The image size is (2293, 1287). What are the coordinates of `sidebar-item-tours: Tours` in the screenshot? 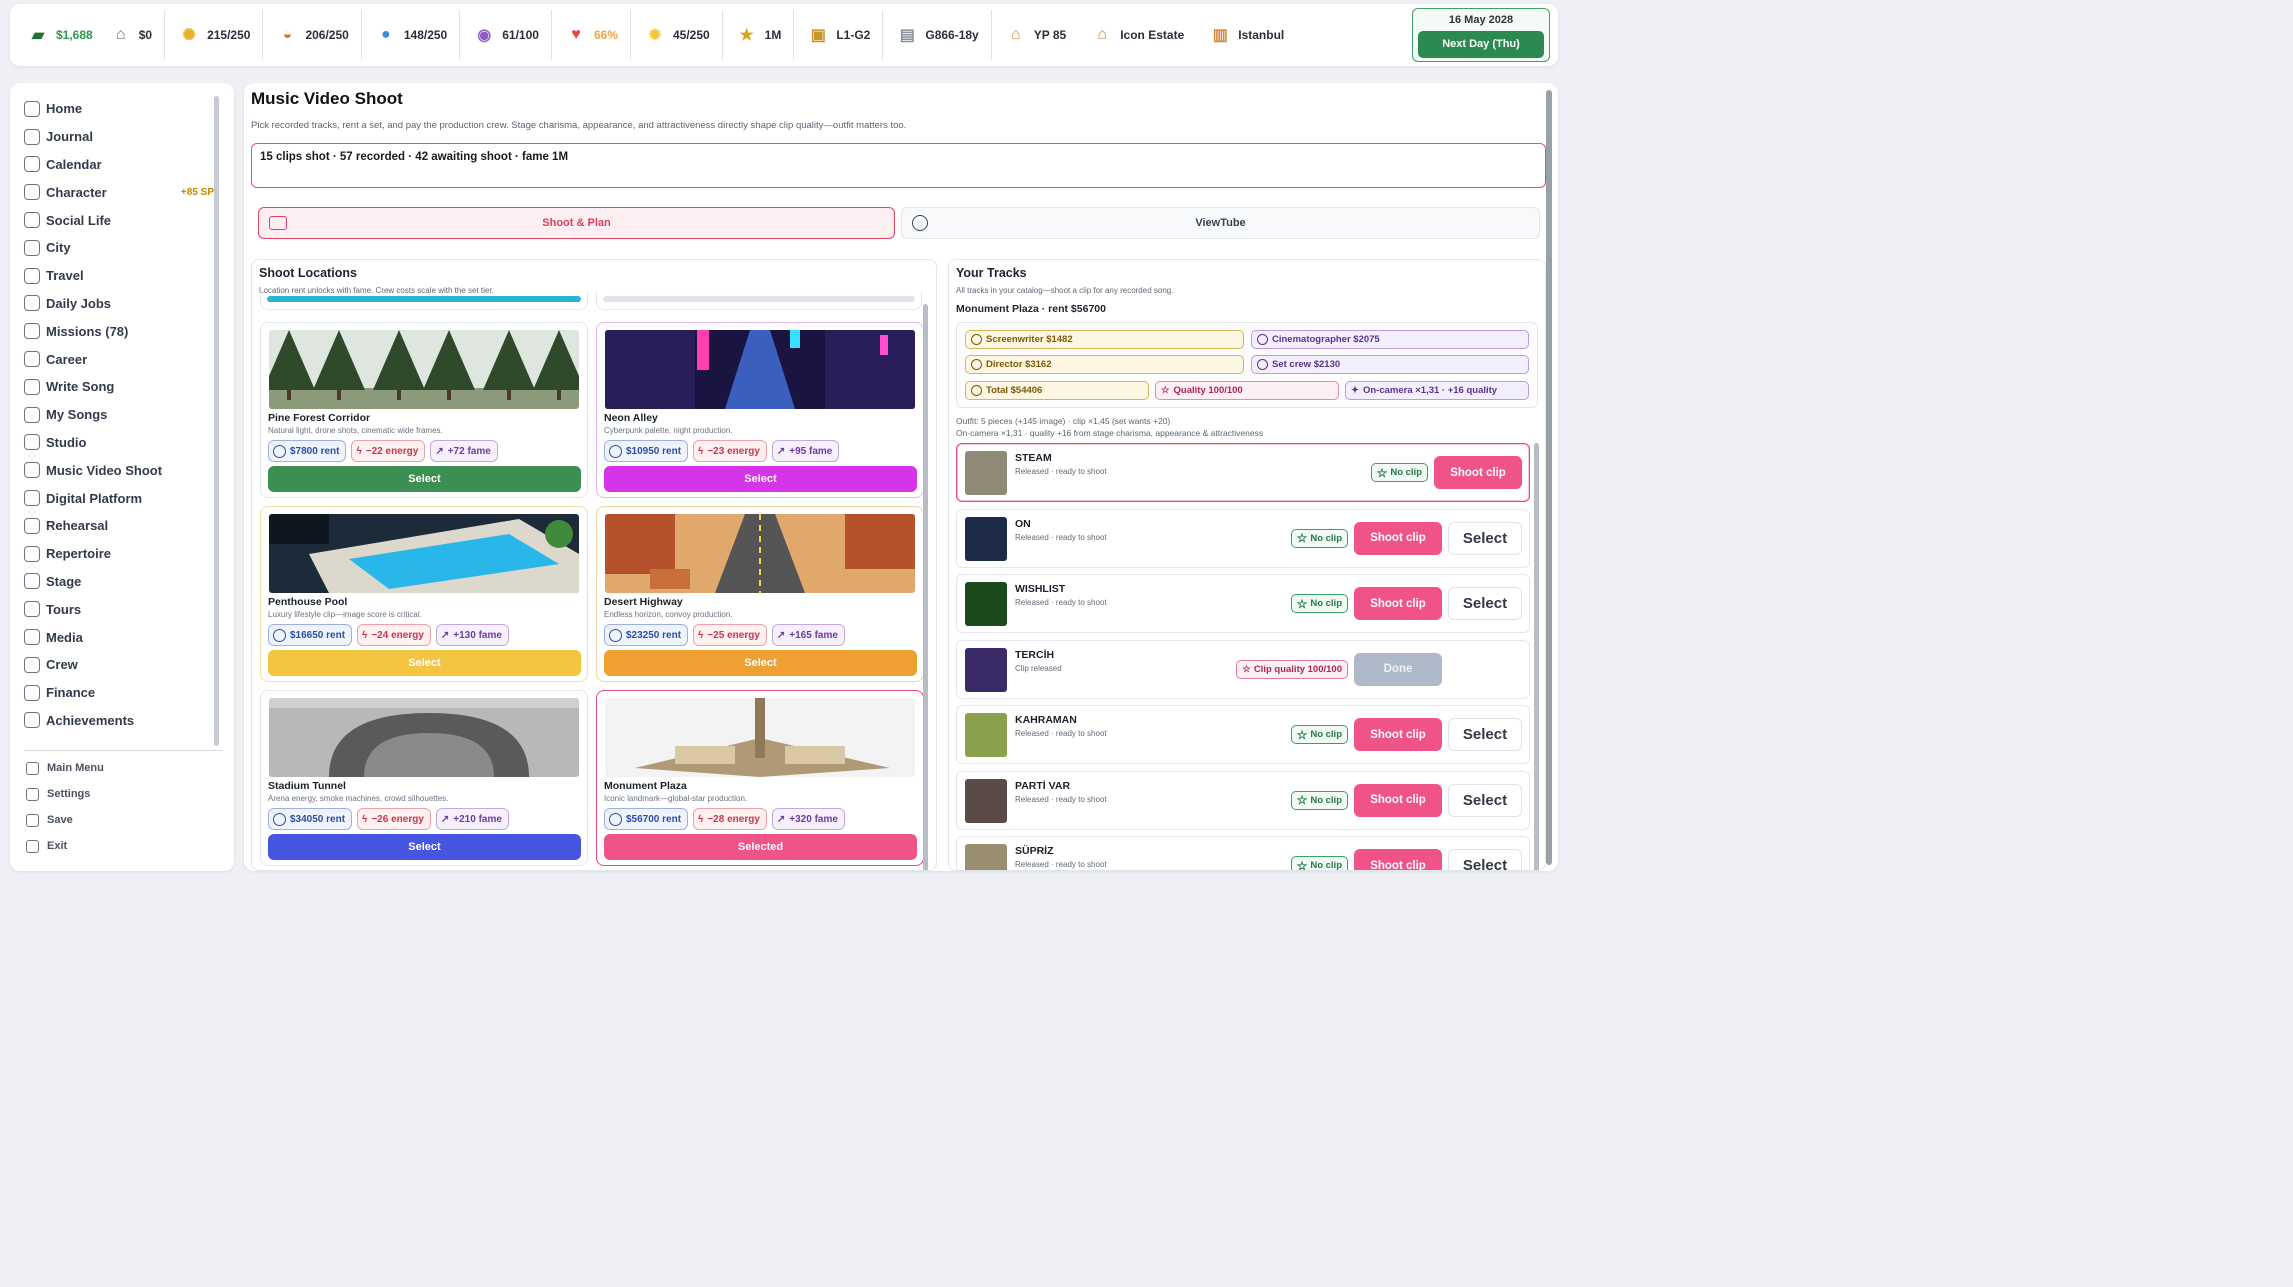 It's located at (119, 609).